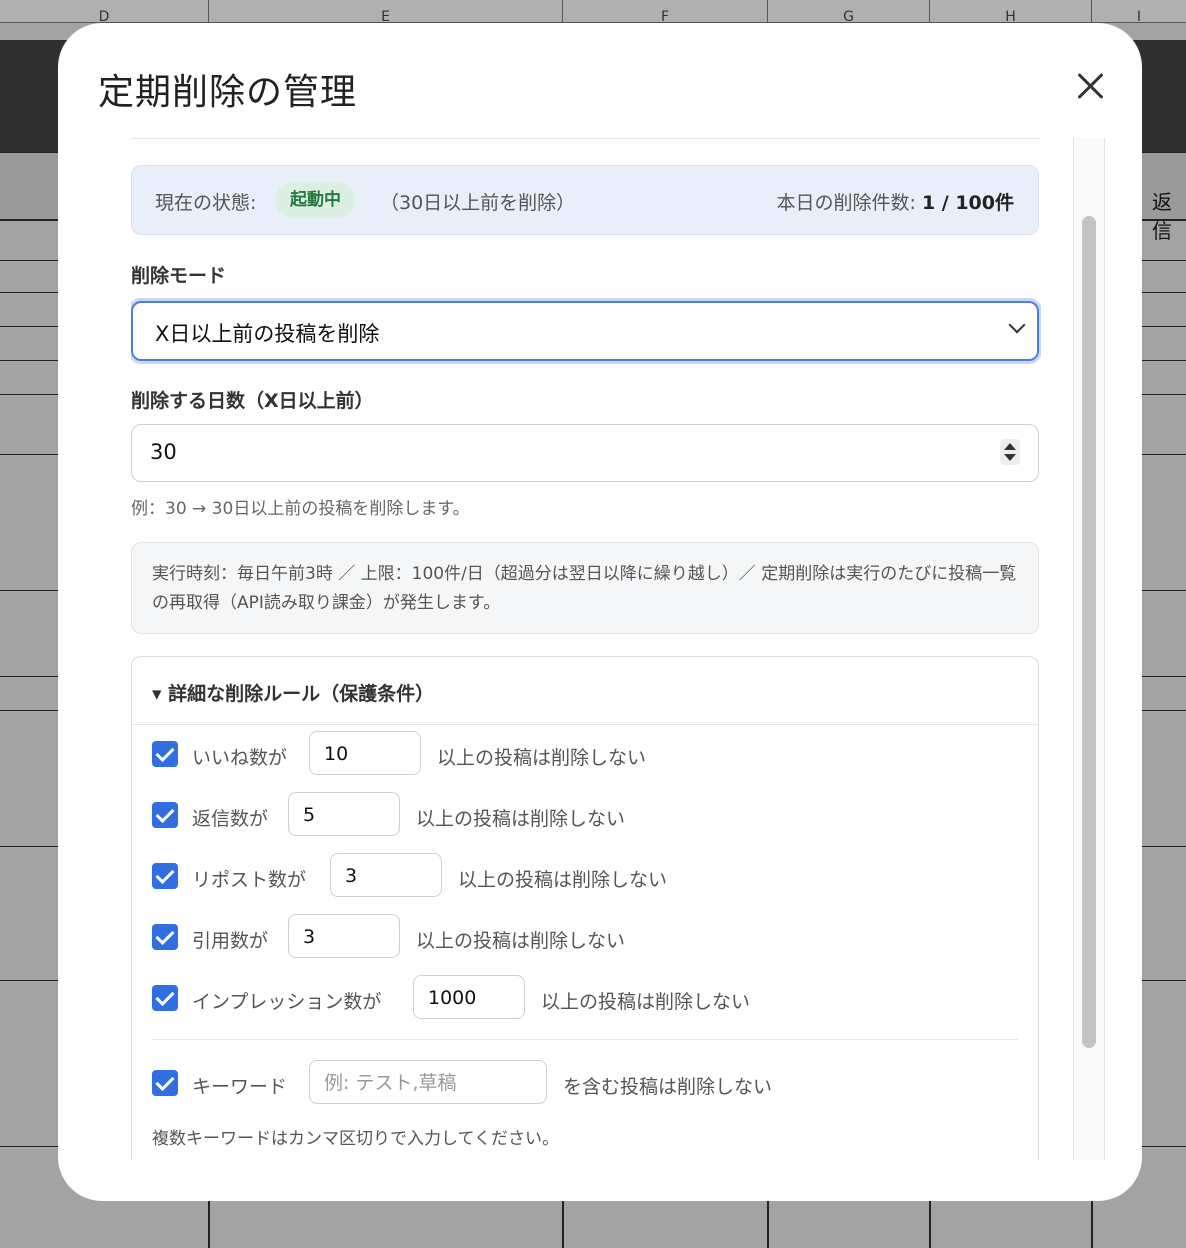  What do you see at coordinates (665, 11) in the screenshot?
I see `column-header-f: F` at bounding box center [665, 11].